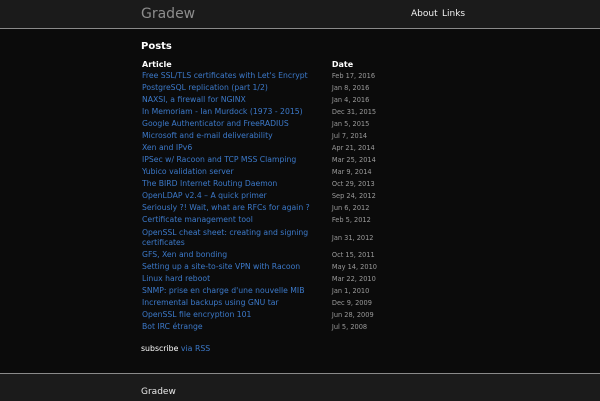 Image resolution: width=600 pixels, height=401 pixels. I want to click on post-title-link: Certificate management tool, so click(236, 220).